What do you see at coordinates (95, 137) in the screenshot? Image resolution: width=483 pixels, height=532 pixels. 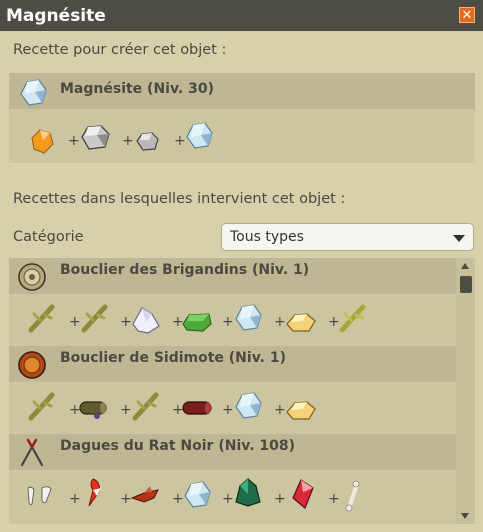 I see `grey-stone-icon` at bounding box center [95, 137].